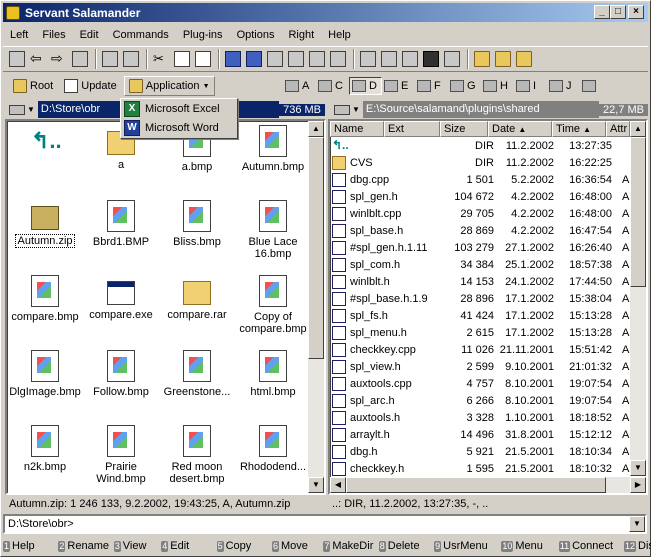 Image resolution: width=651 pixels, height=557 pixels. I want to click on cut-icon: ✂, so click(161, 59).